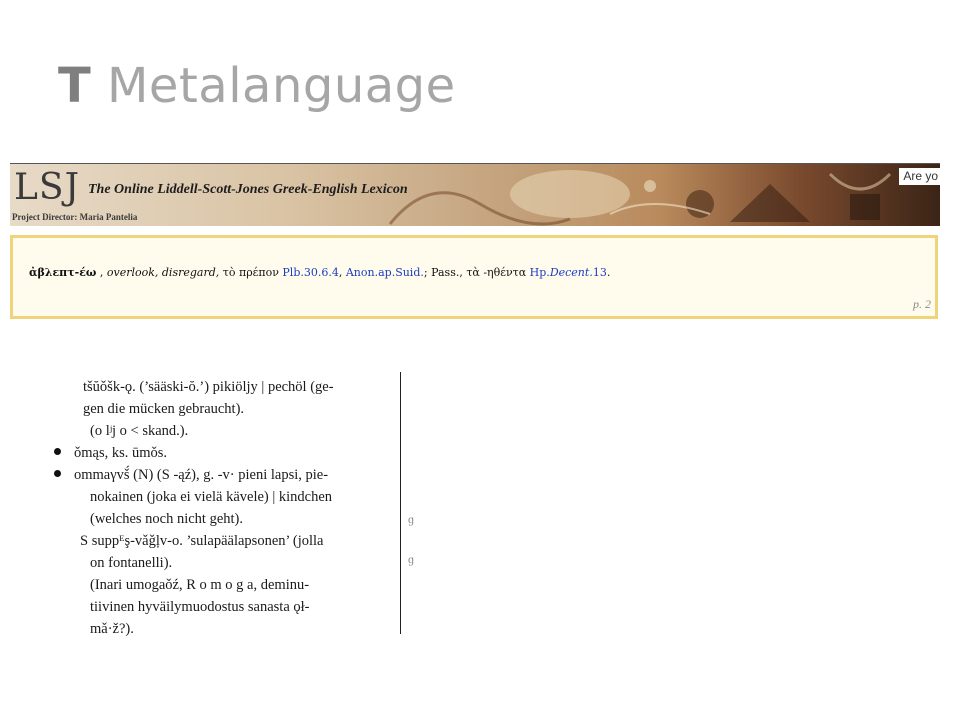  What do you see at coordinates (163, 272) in the screenshot?
I see `entry-gloss: overlook, disregard,` at bounding box center [163, 272].